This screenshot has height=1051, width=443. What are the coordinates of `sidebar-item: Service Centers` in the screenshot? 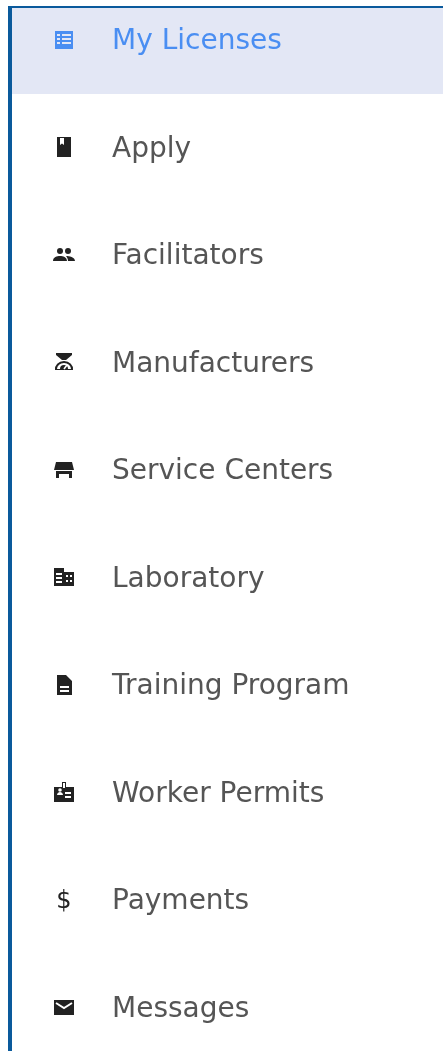 It's located at (227, 470).